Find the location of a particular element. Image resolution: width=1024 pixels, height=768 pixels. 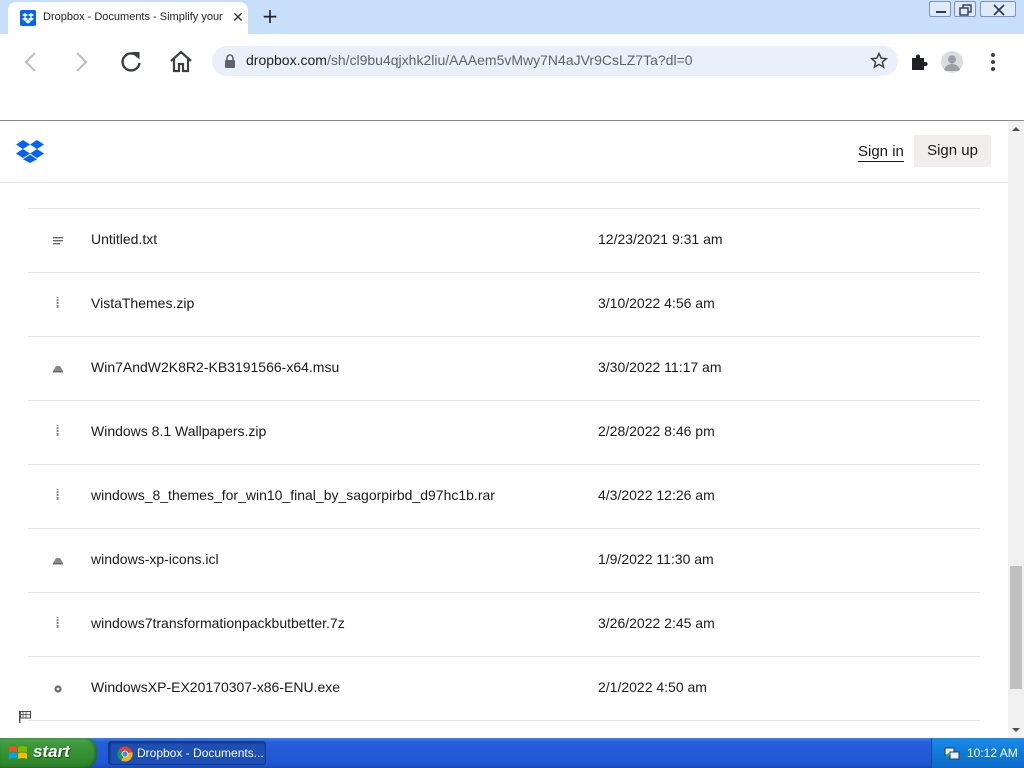

system-tray: 10:12 AM is located at coordinates (977, 753).